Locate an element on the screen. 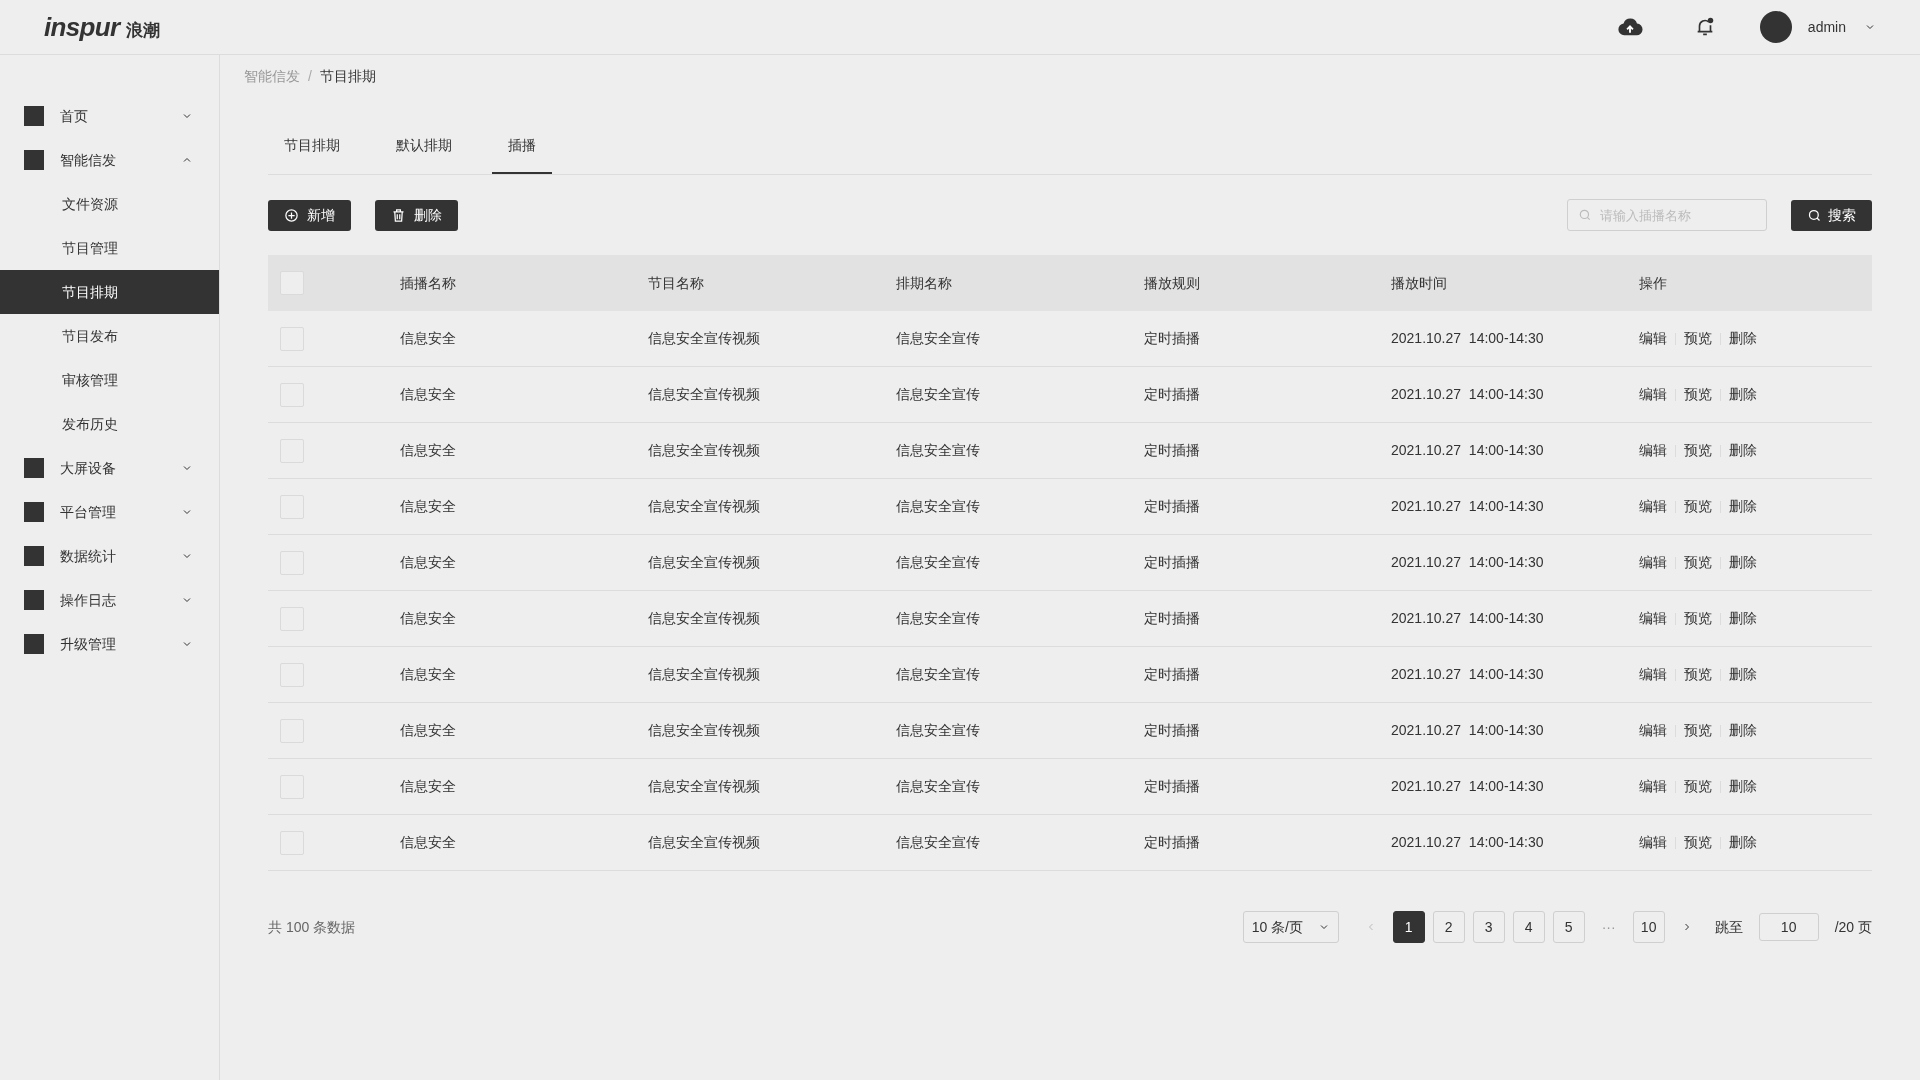 This screenshot has height=1080, width=1920. avatar is located at coordinates (1775, 27).